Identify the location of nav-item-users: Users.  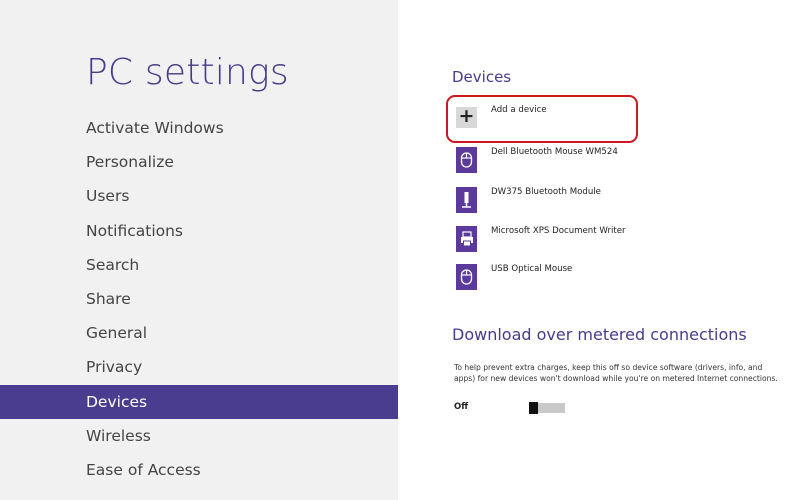
(199, 196).